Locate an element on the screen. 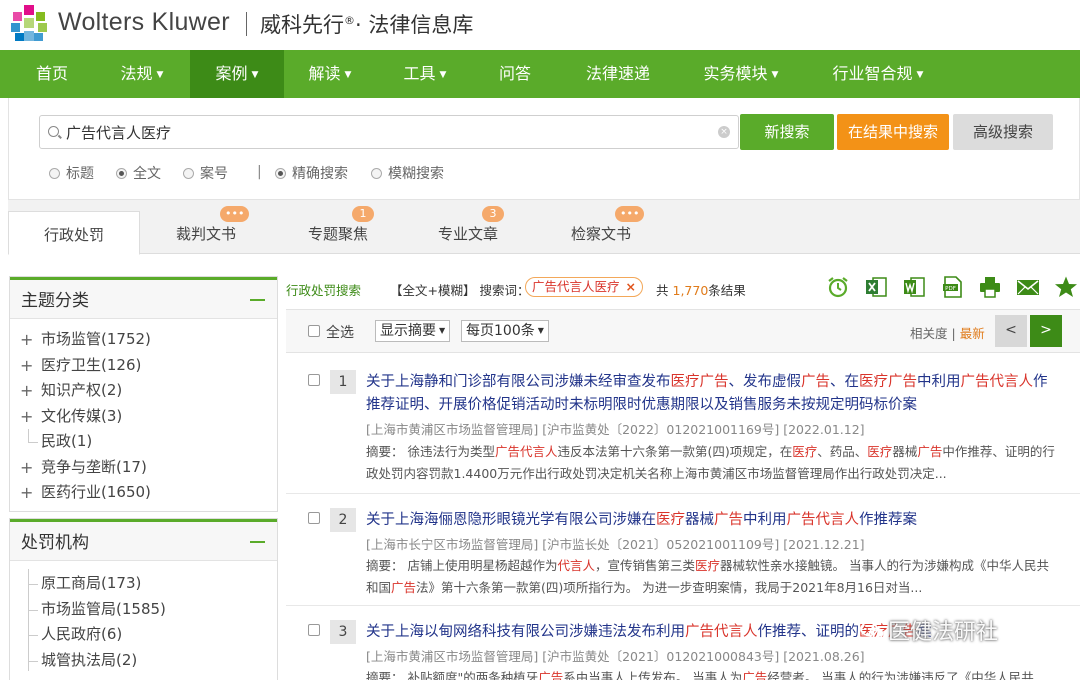 Image resolution: width=1080 pixels, height=680 pixels. sort-relevance: 相关度 is located at coordinates (929, 333).